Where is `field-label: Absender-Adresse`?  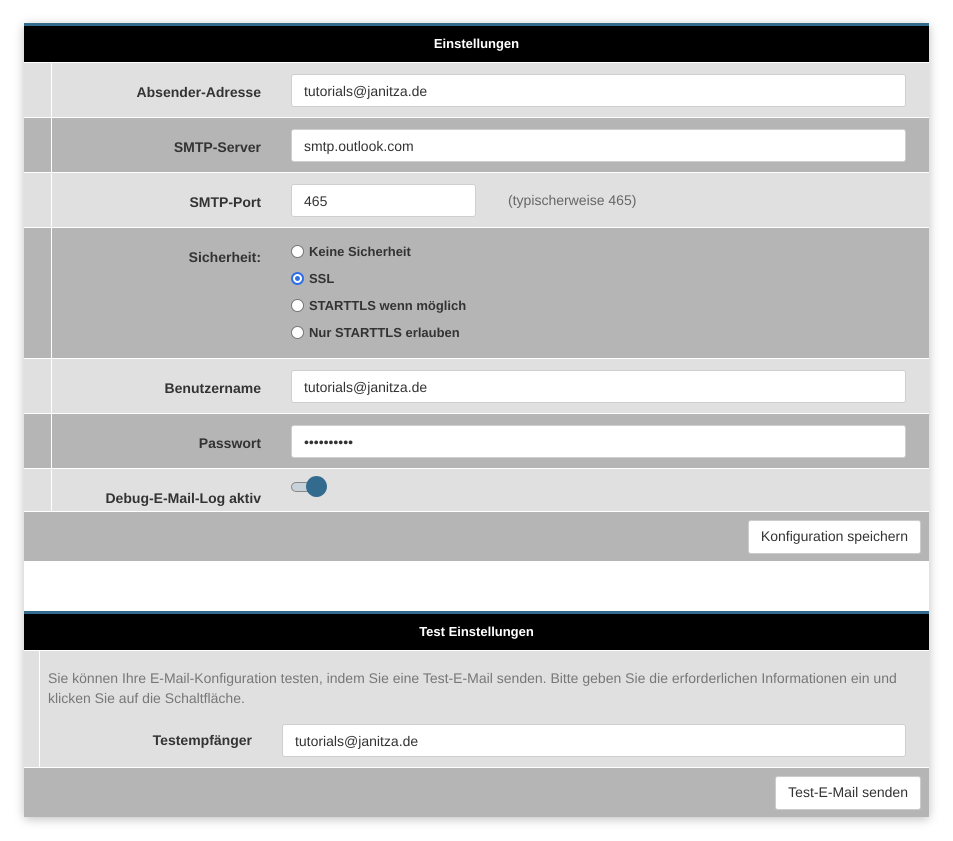
field-label: Absender-Adresse is located at coordinates (198, 92).